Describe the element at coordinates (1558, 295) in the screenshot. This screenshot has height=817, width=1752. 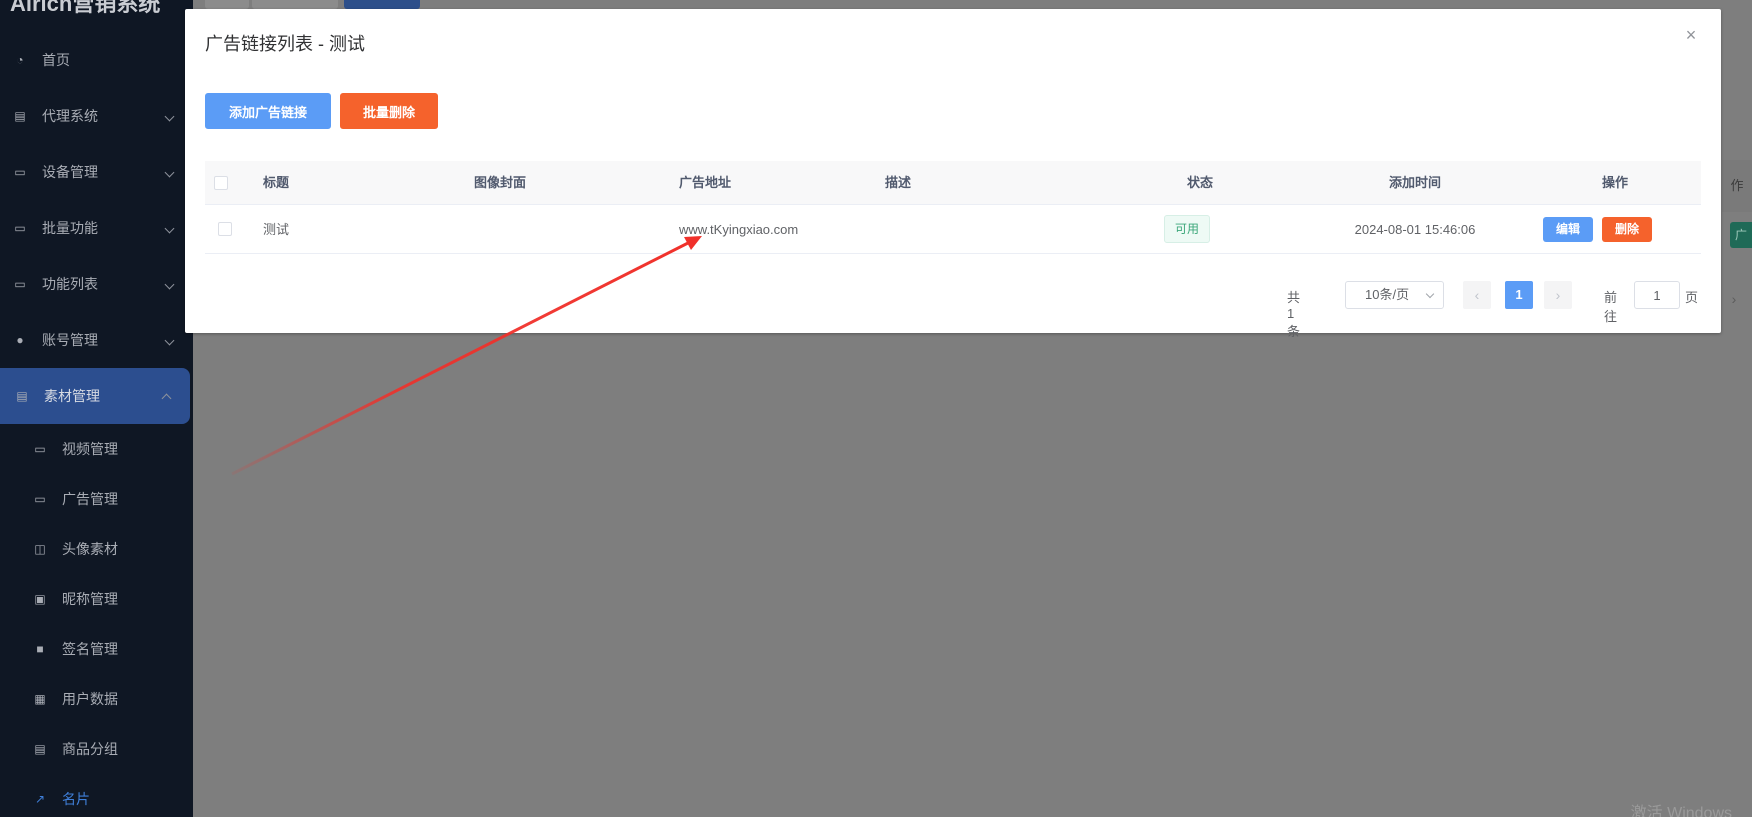
I see `next-page-button: ›` at that location.